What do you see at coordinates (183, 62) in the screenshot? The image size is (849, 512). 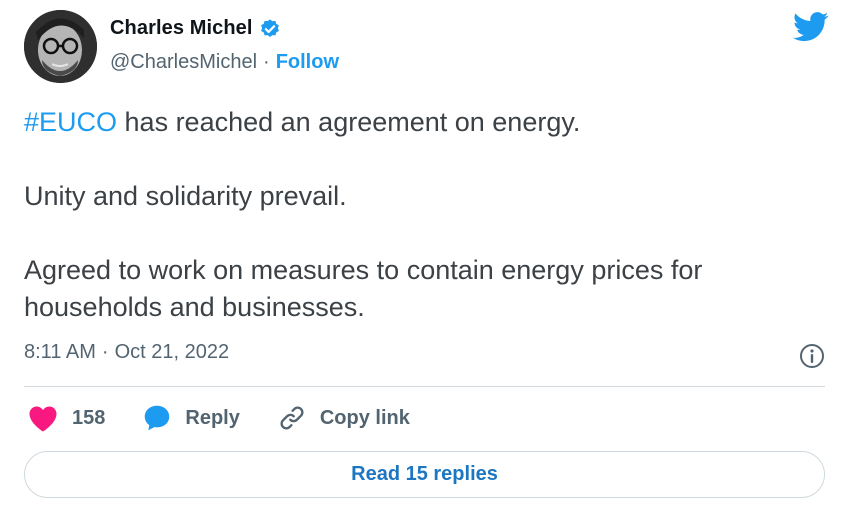 I see `author-handle: @CharlesMichel` at bounding box center [183, 62].